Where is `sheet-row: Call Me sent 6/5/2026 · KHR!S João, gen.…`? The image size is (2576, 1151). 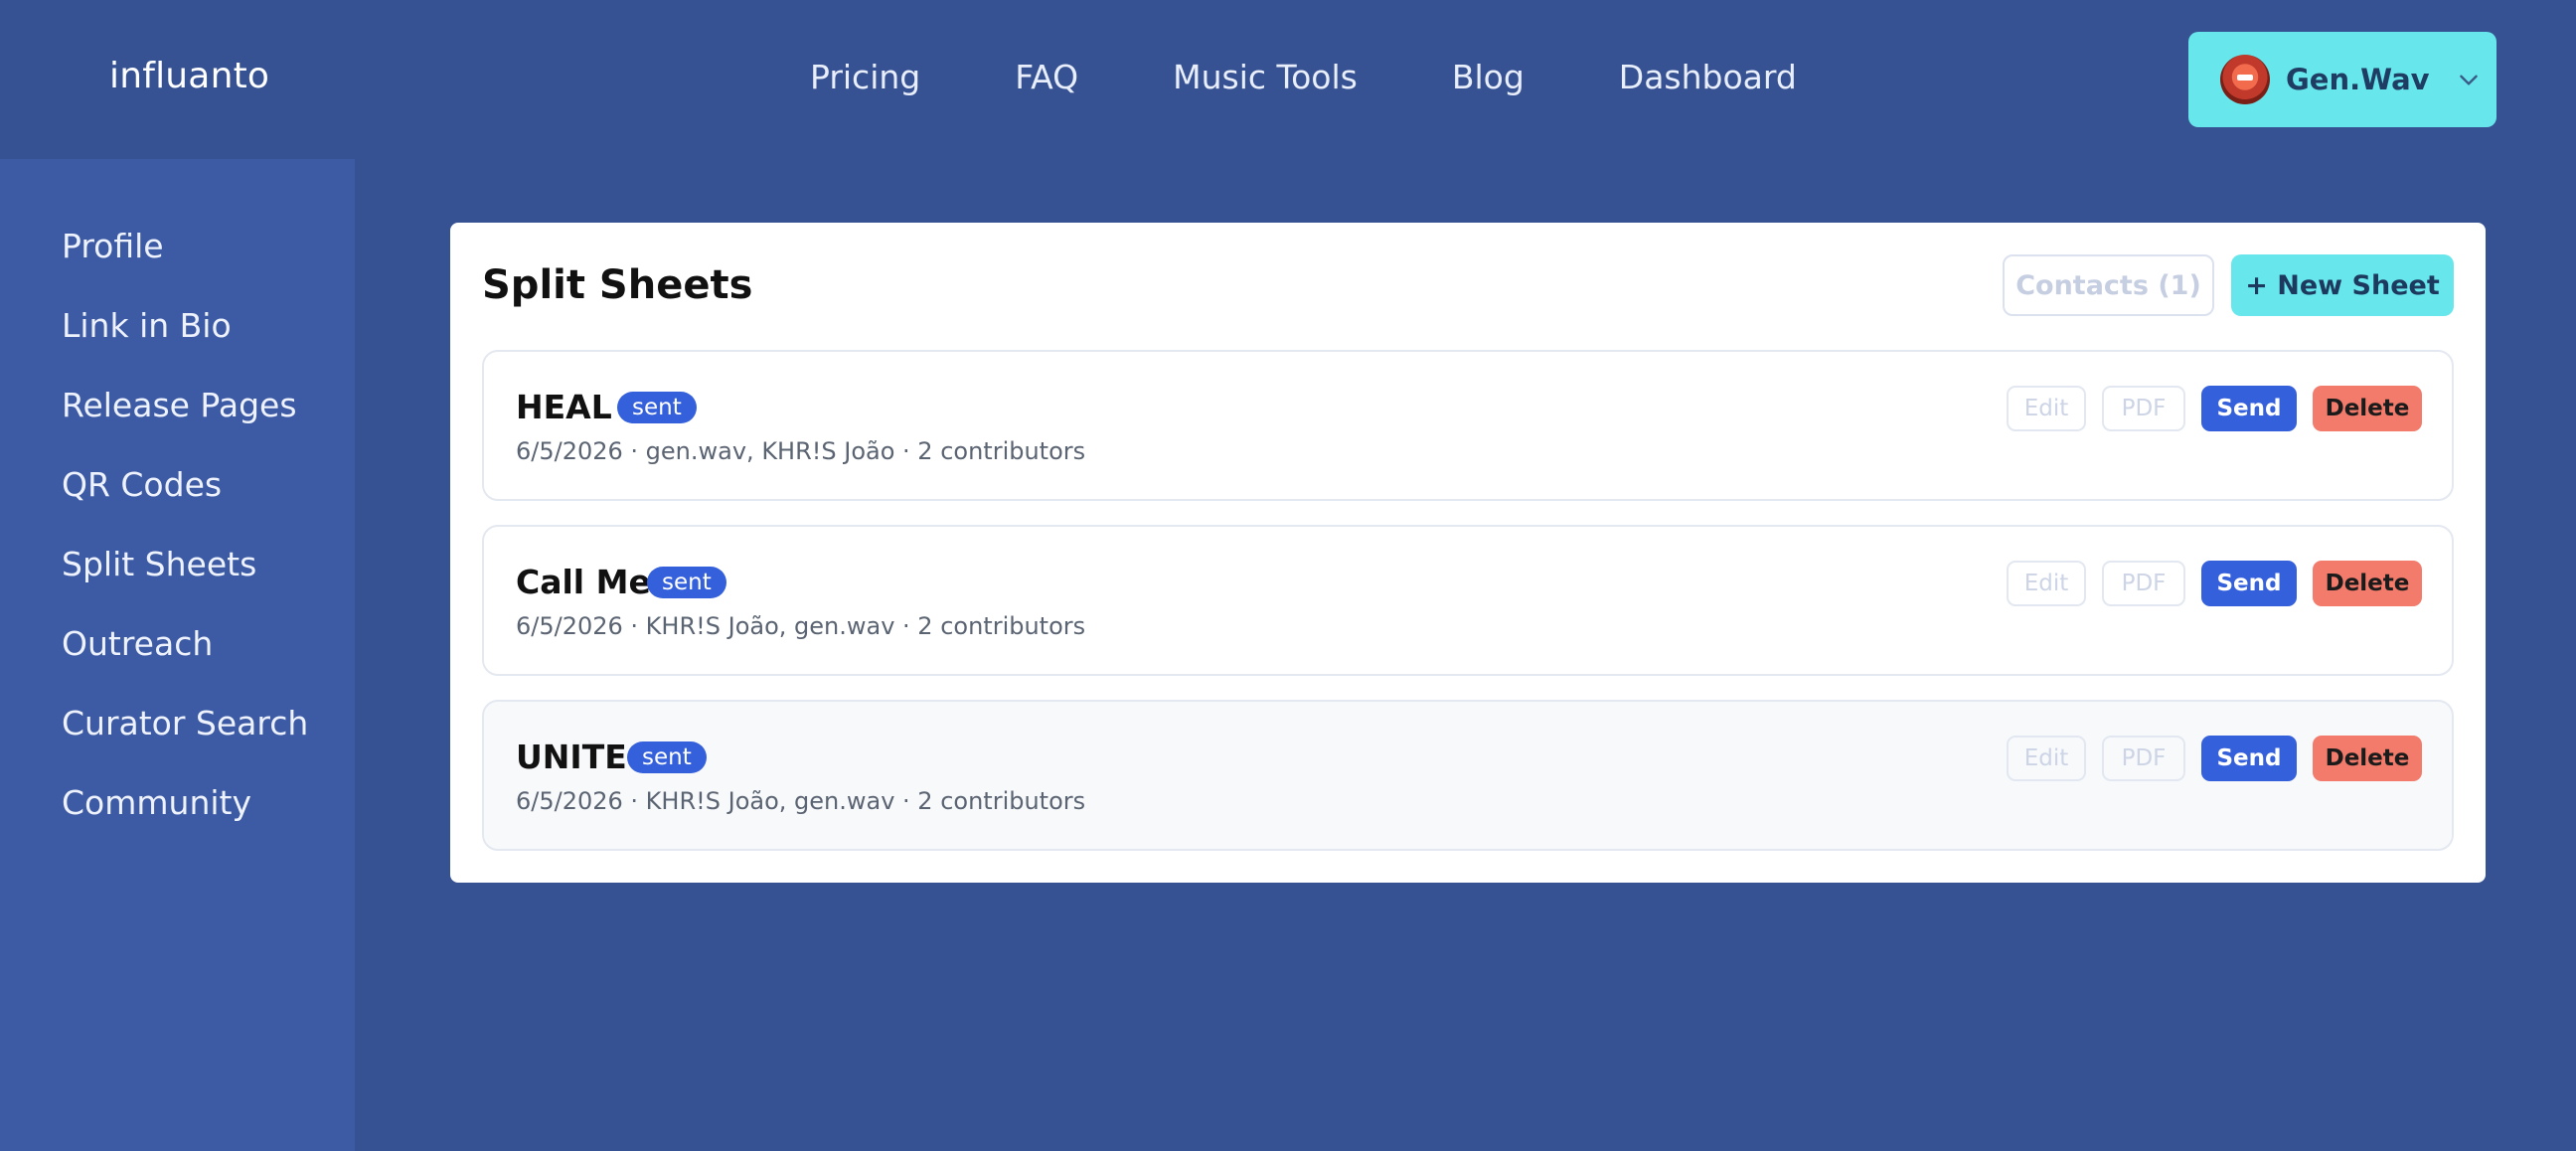 sheet-row: Call Me sent 6/5/2026 · KHR!S João, gen.… is located at coordinates (1468, 601).